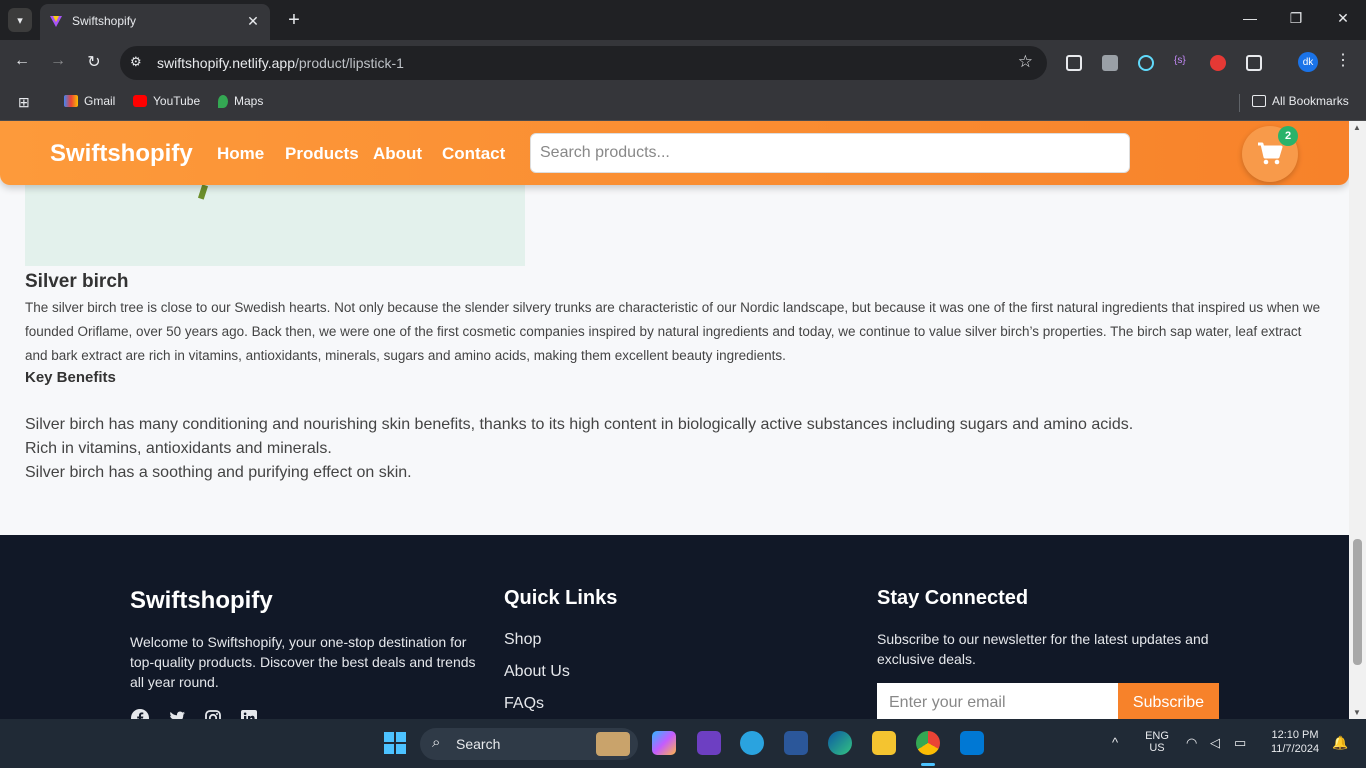 The image size is (1366, 768). What do you see at coordinates (177, 714) in the screenshot?
I see `twitter-icon` at bounding box center [177, 714].